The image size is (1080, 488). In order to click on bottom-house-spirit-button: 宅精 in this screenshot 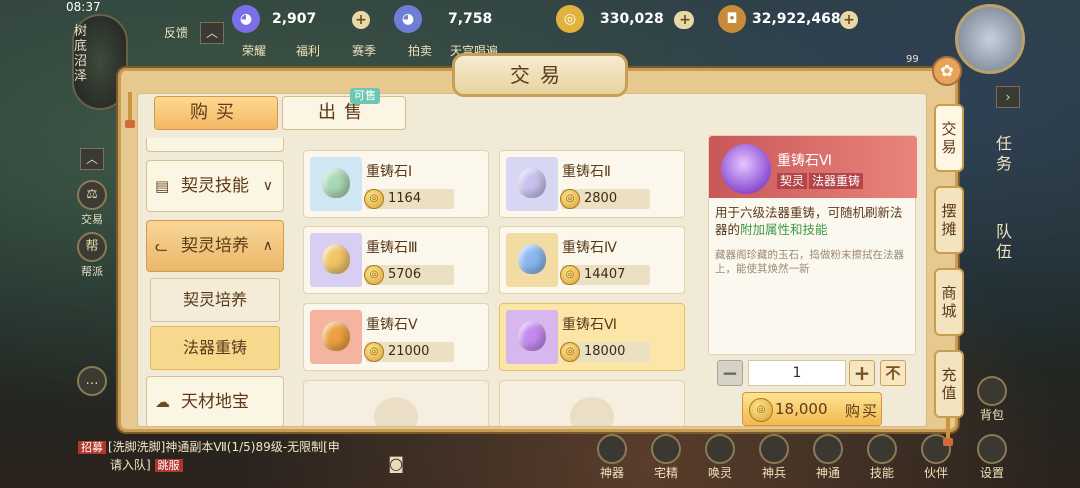, I will do `click(666, 457)`.